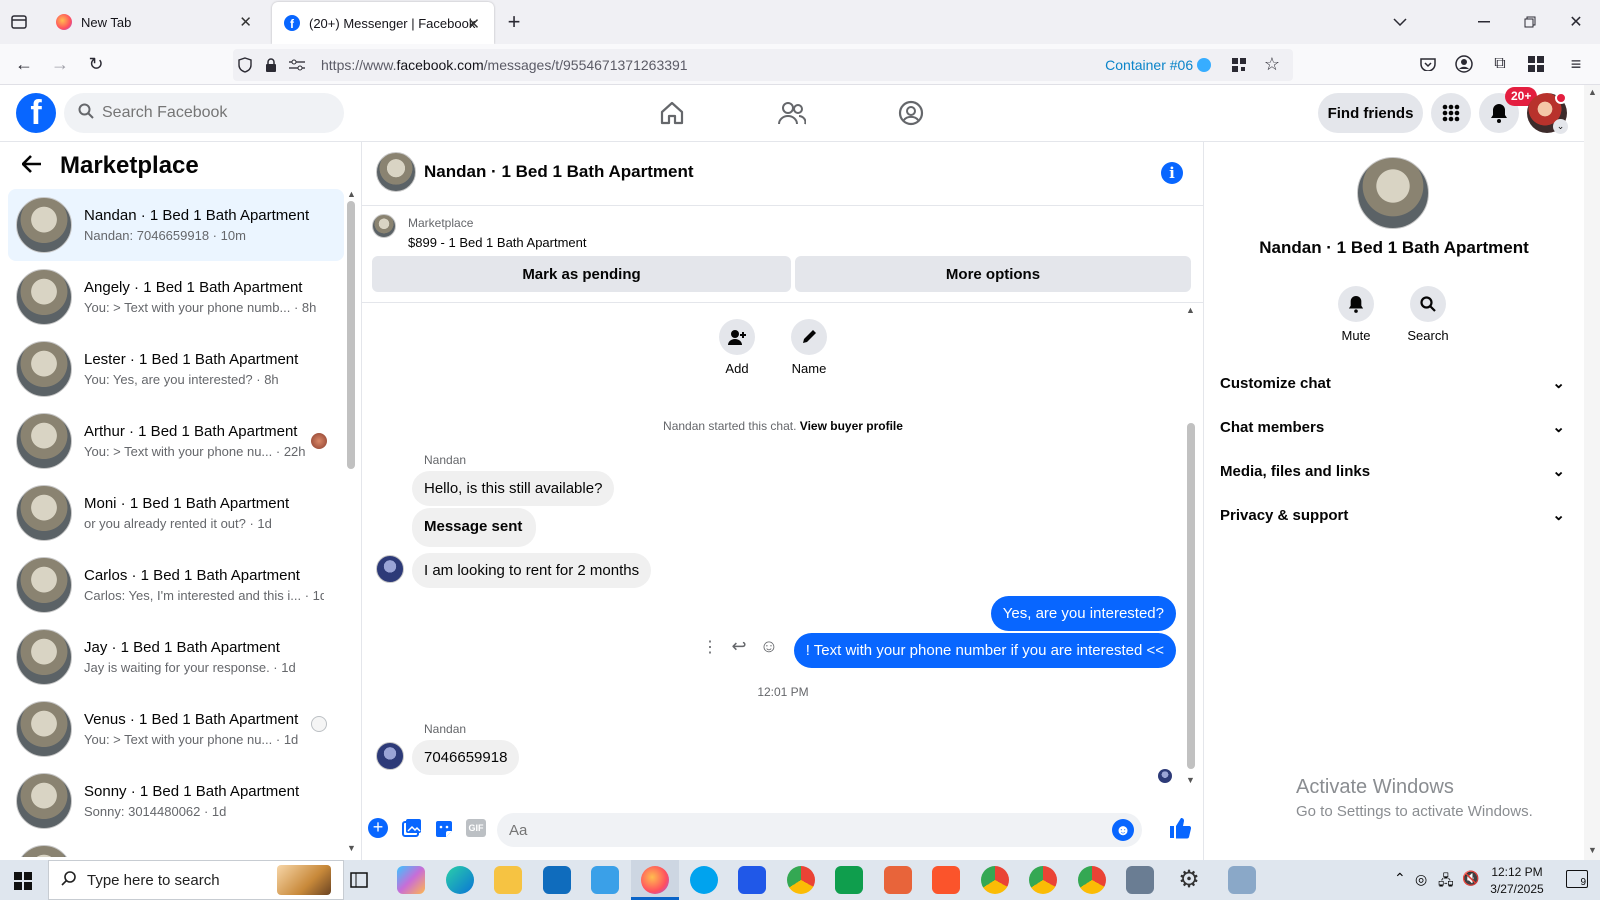 This screenshot has height=900, width=1600. What do you see at coordinates (204, 113) in the screenshot?
I see `facebook-search-box` at bounding box center [204, 113].